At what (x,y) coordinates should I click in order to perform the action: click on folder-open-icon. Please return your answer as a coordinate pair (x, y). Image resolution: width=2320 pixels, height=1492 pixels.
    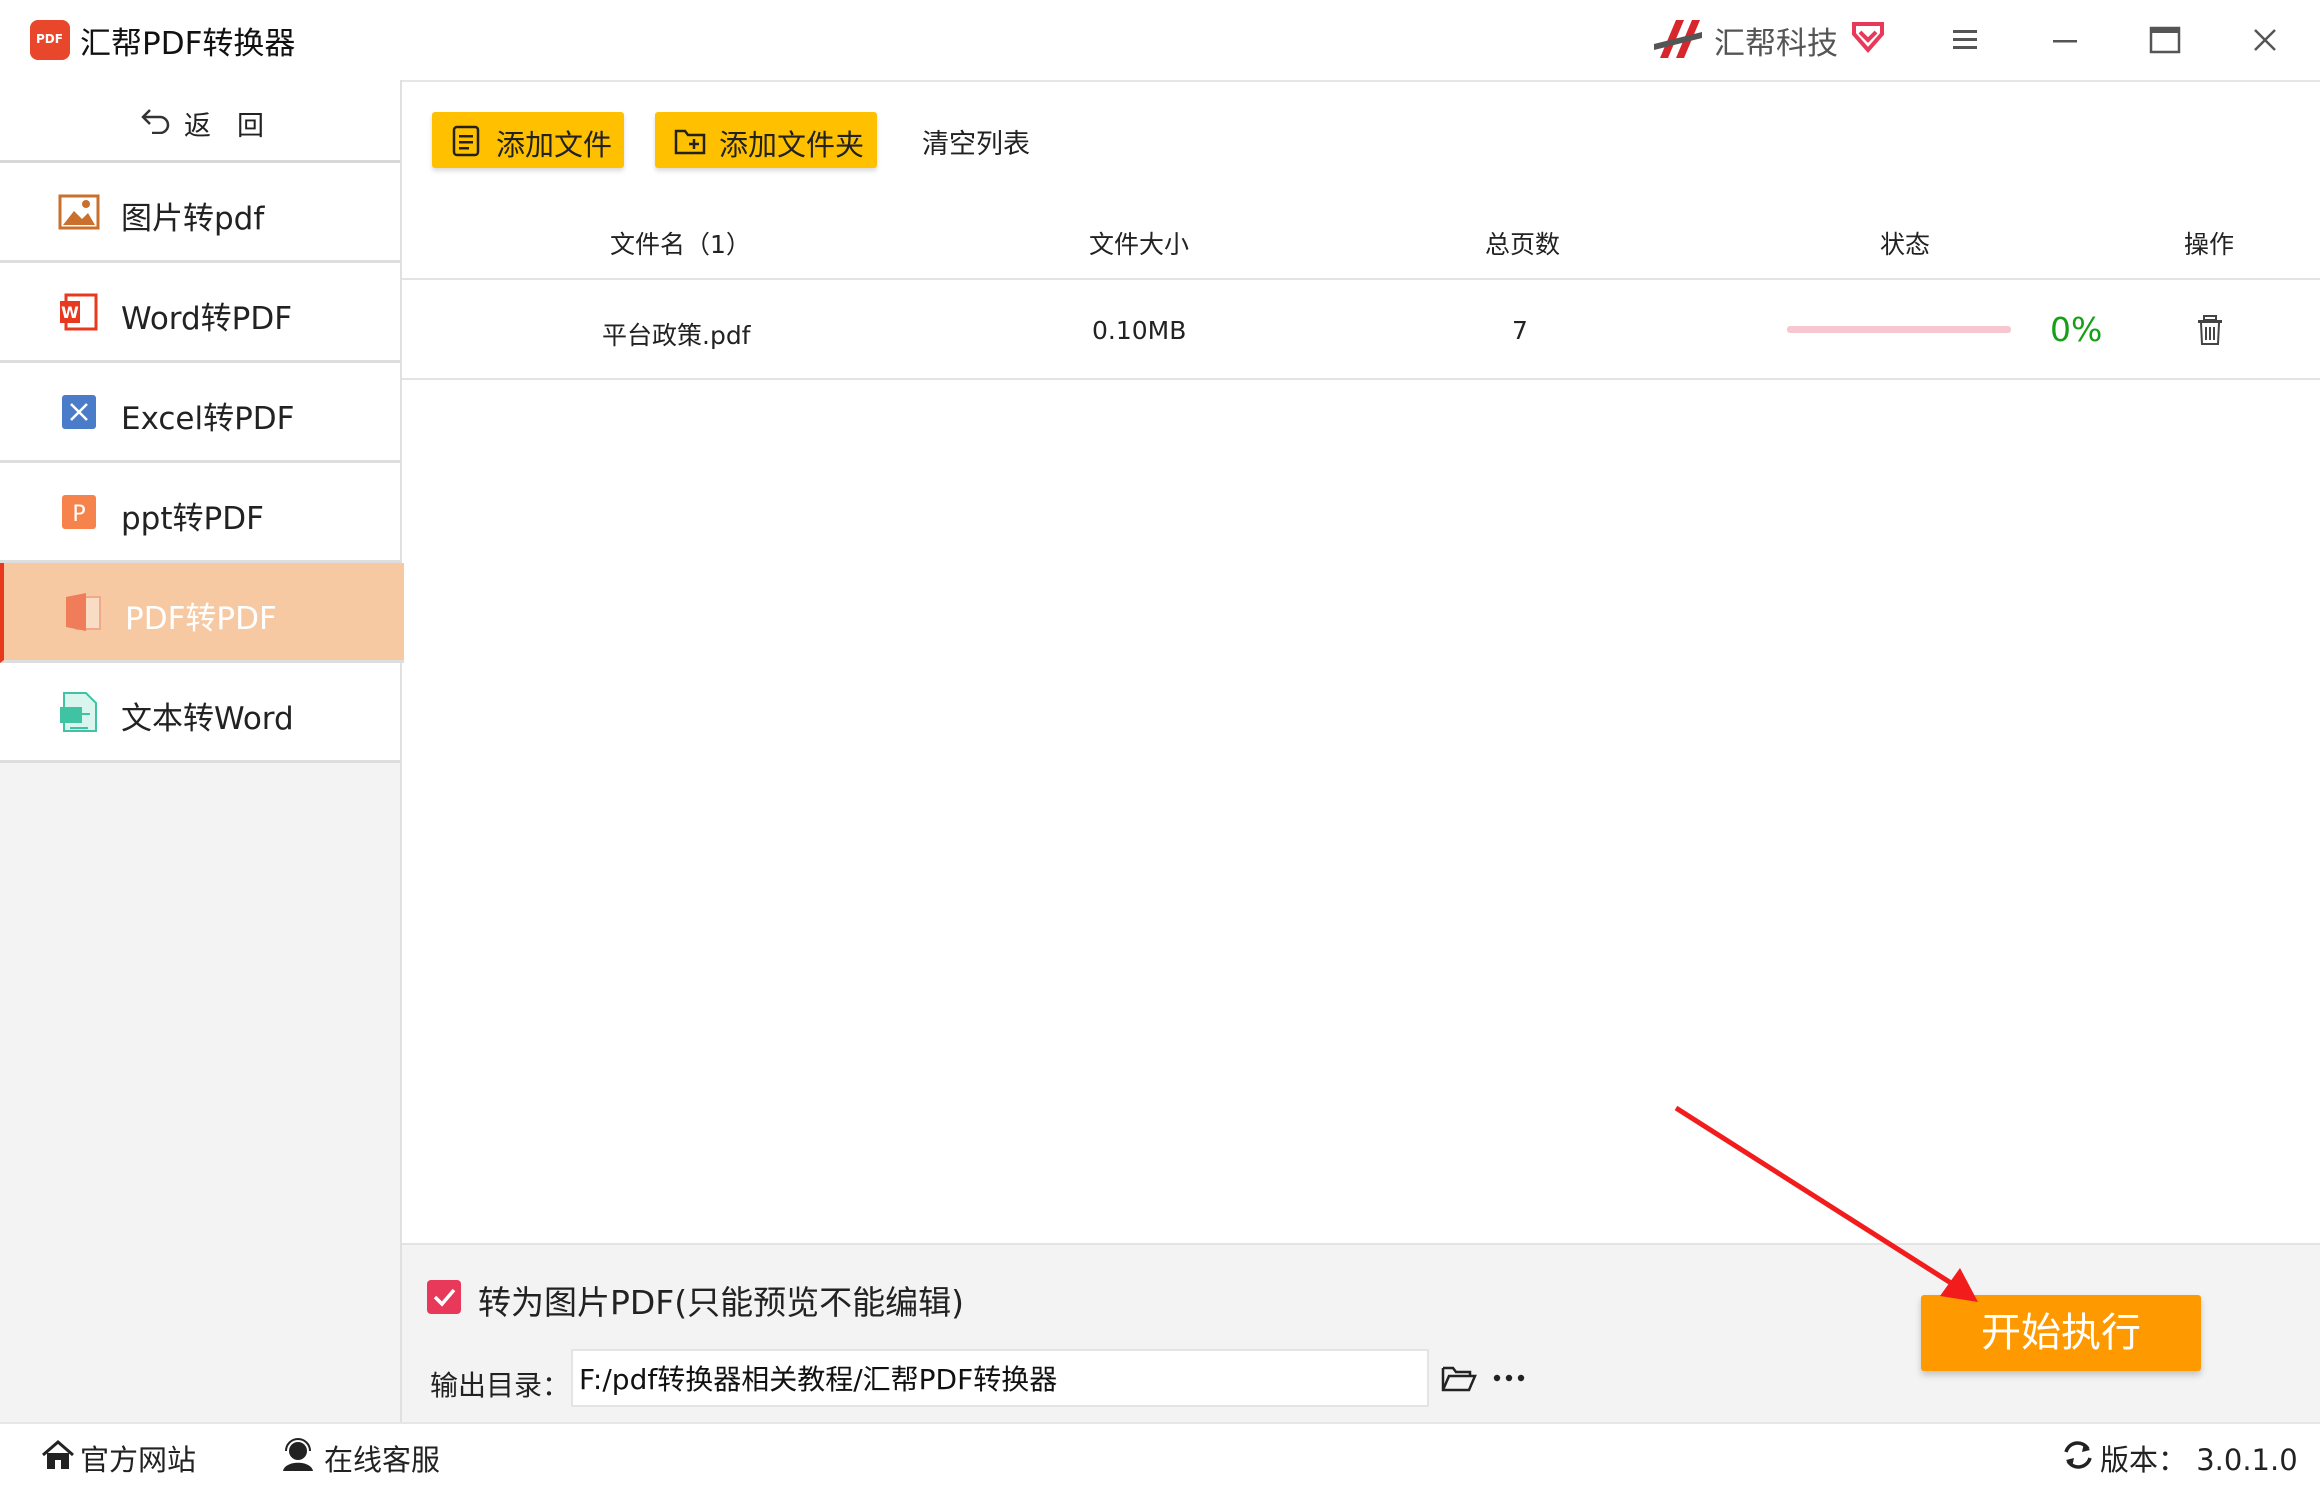
    Looking at the image, I should click on (1459, 1378).